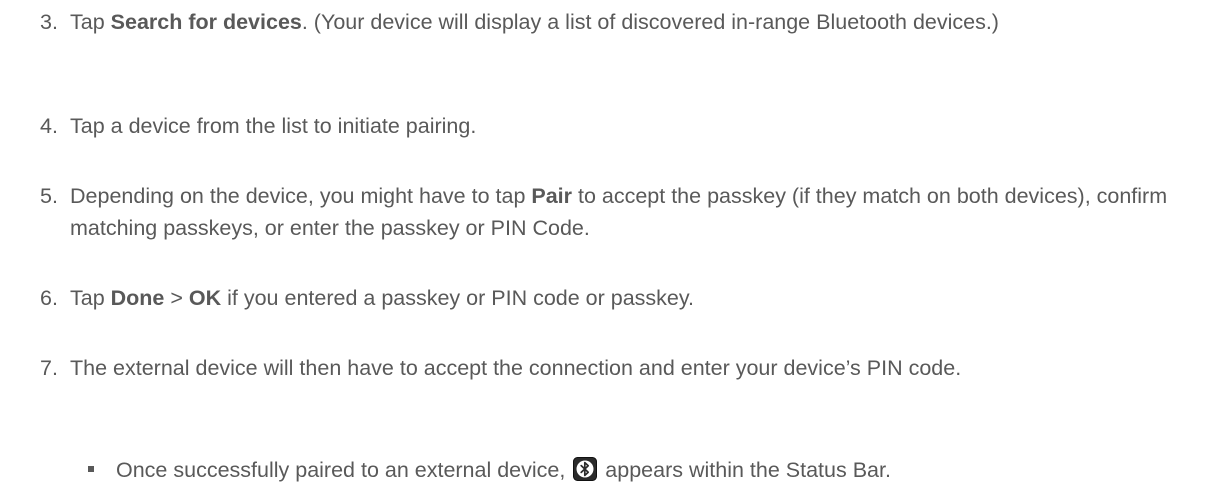 The width and height of the screenshot is (1219, 490). Describe the element at coordinates (49, 22) in the screenshot. I see `step-number: 3.` at that location.